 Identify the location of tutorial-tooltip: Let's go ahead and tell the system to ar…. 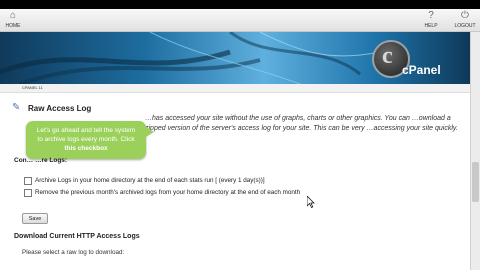
(90, 140).